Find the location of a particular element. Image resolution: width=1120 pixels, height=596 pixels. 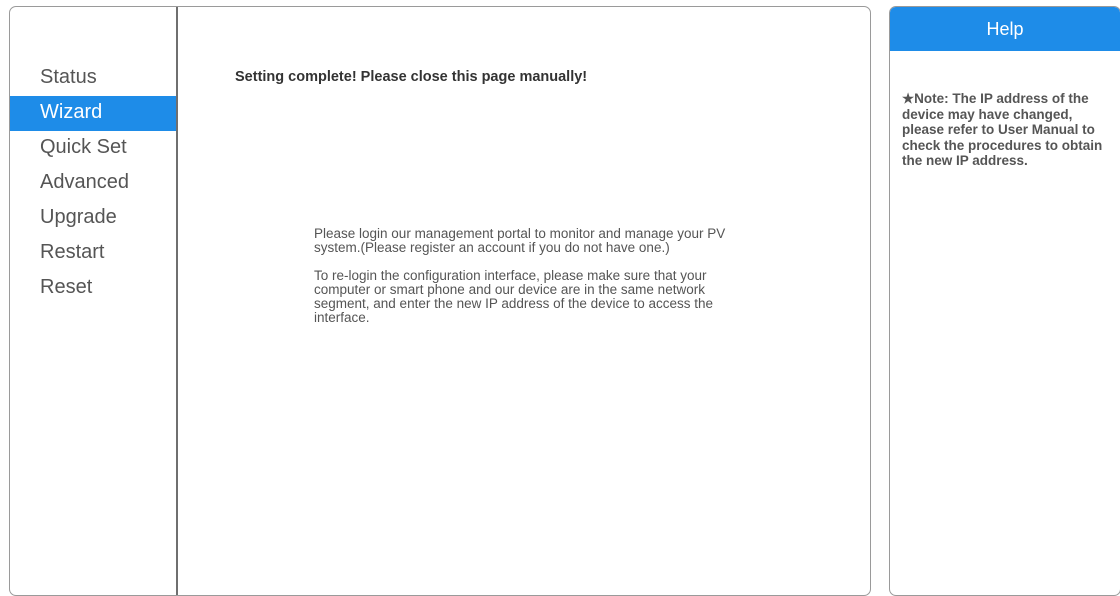

sidebar-item-advanced: Advanced is located at coordinates (93, 183).